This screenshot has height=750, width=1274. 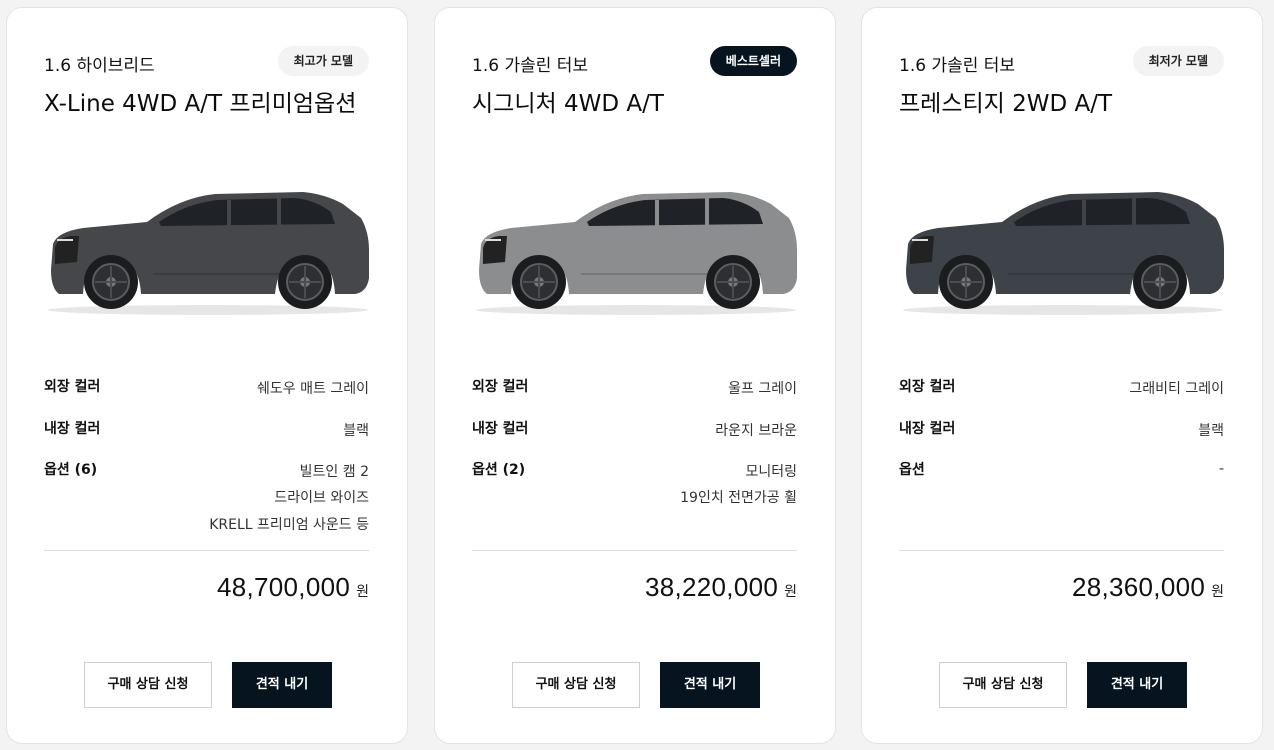 What do you see at coordinates (71, 470) in the screenshot?
I see `options-label: 옵션 (6)` at bounding box center [71, 470].